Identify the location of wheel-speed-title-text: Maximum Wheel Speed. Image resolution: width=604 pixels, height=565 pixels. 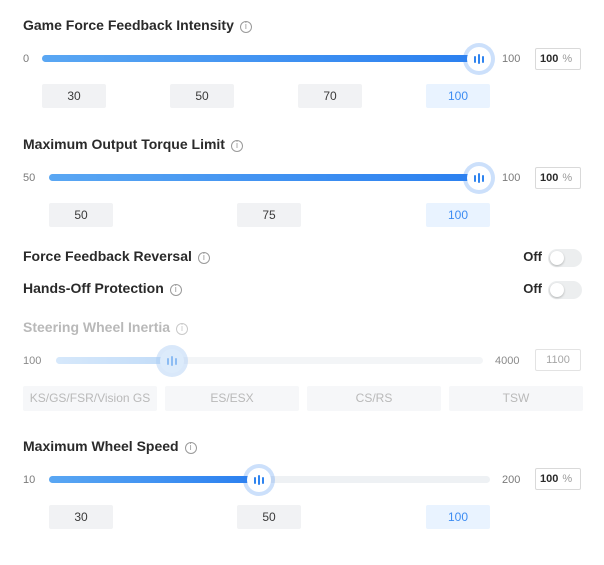
(101, 446).